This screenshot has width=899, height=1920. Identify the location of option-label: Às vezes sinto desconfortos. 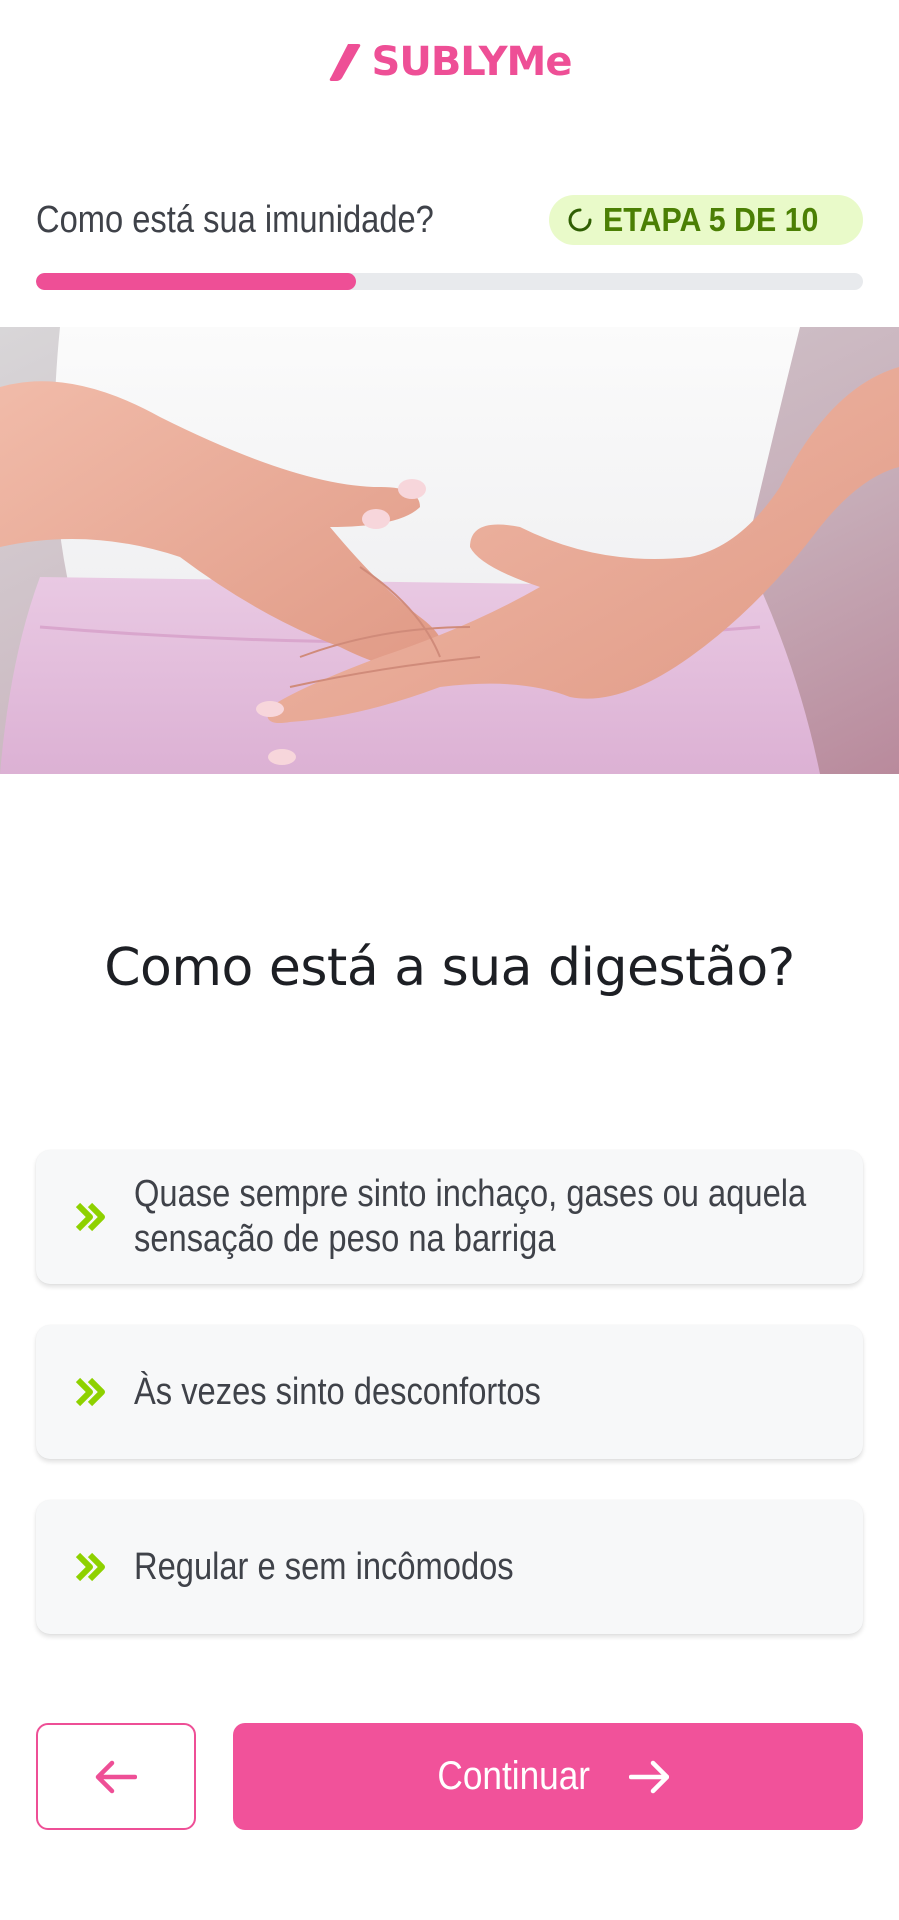
(337, 1391).